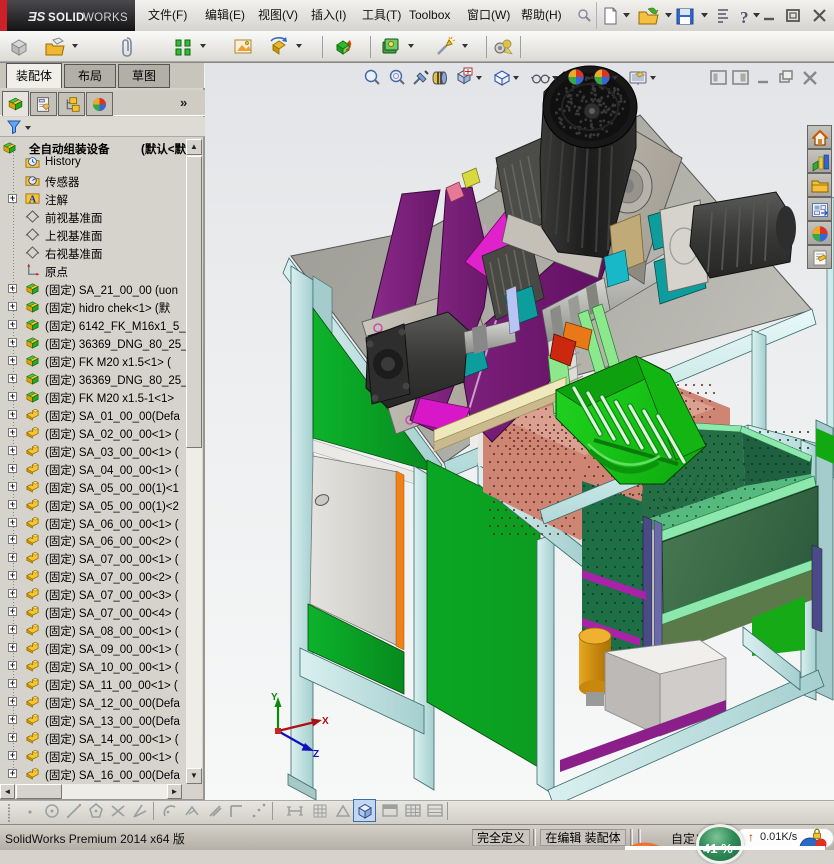  Describe the element at coordinates (316, 754) in the screenshot. I see `svg-text: Z` at that location.